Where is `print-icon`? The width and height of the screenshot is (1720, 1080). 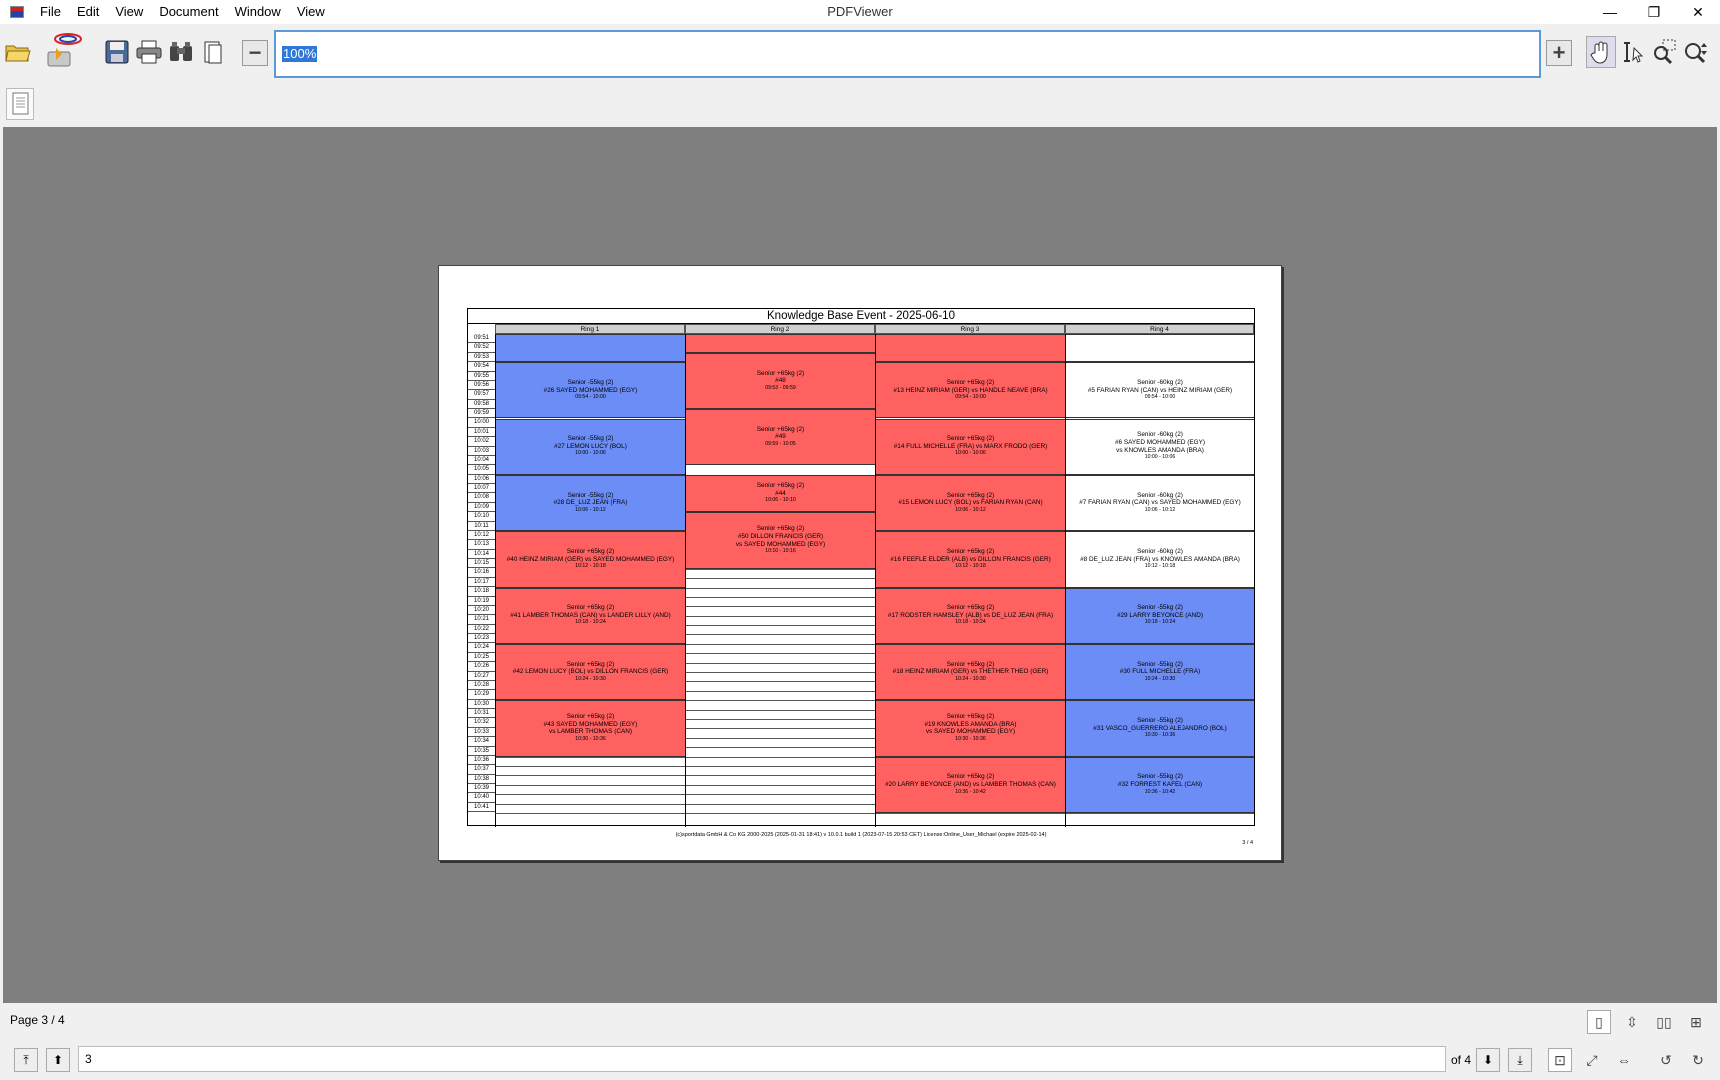
print-icon is located at coordinates (149, 52).